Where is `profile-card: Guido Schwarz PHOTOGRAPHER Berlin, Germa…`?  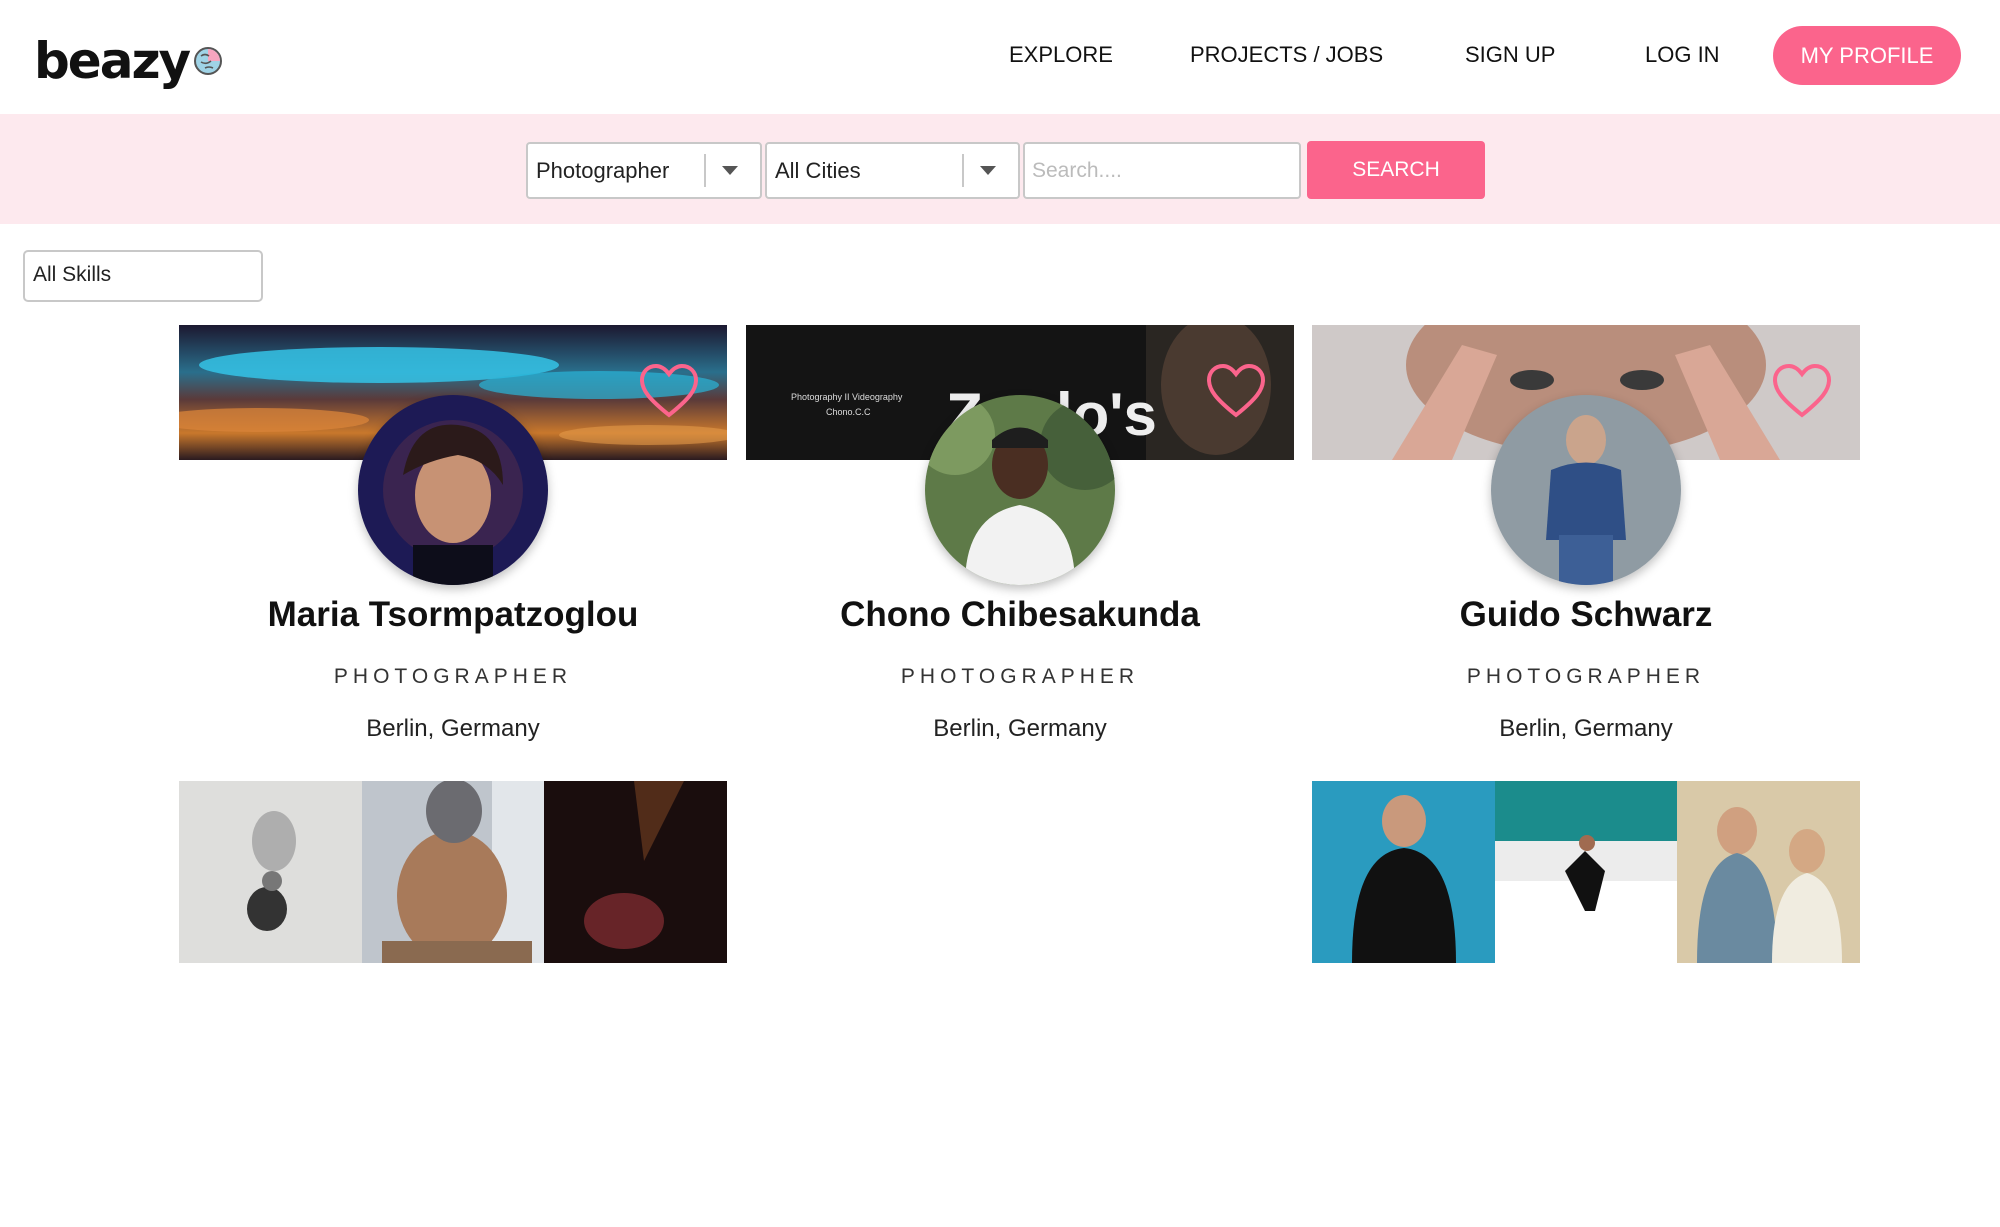
profile-card: Guido Schwarz PHOTOGRAPHER Berlin, Germa… is located at coordinates (1586, 645).